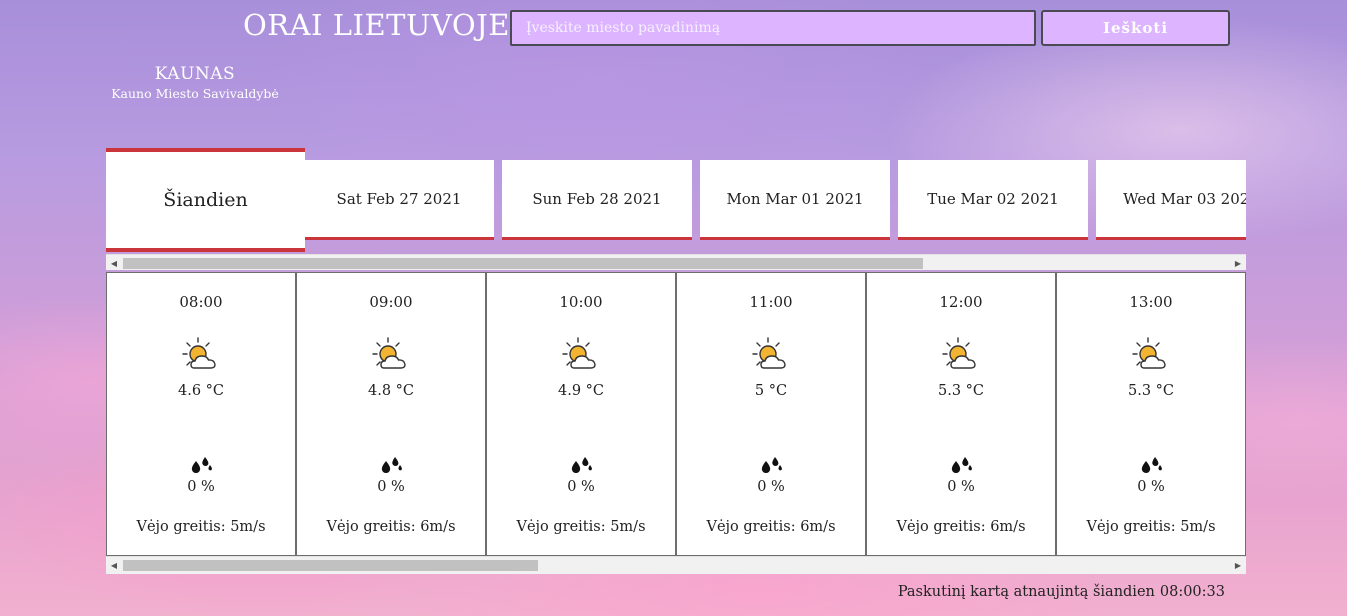 This screenshot has height=616, width=1347. Describe the element at coordinates (376, 25) in the screenshot. I see `page-title: ORAI LIETUVOJE` at that location.